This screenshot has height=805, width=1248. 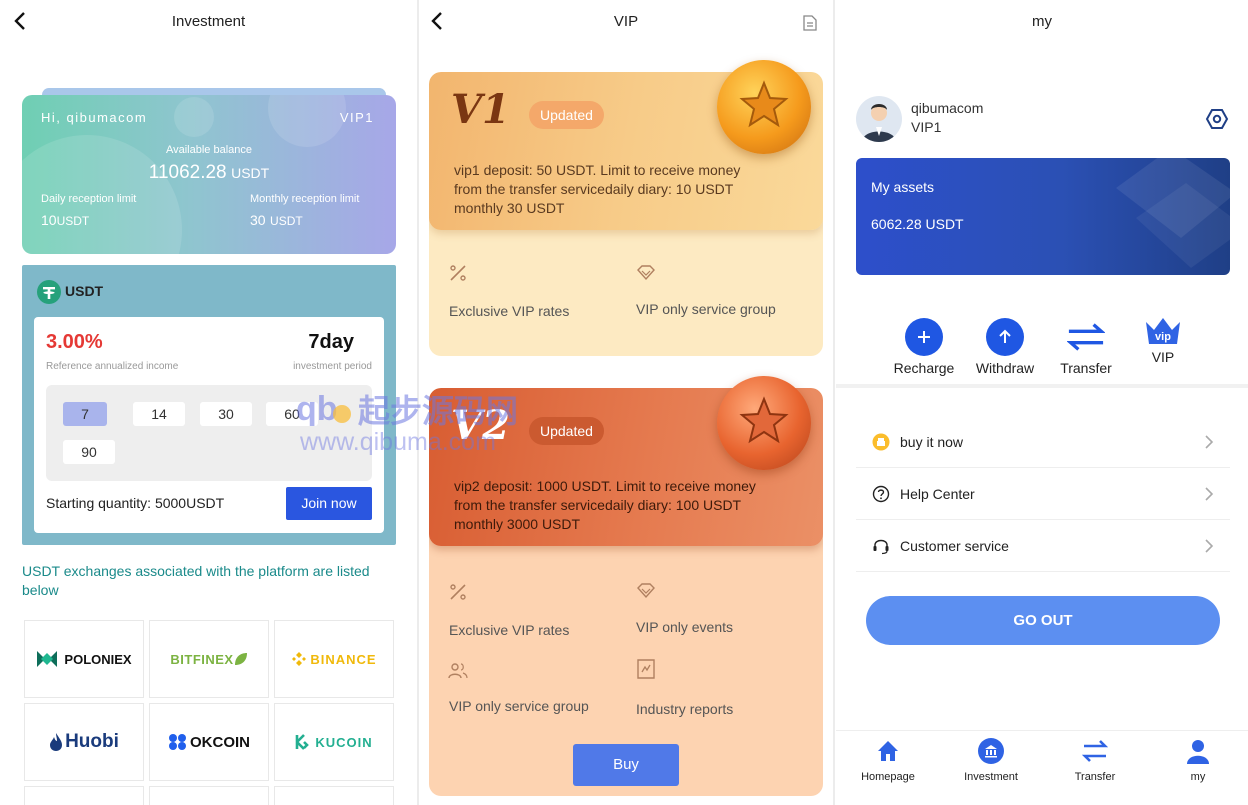 I want to click on page-title: my, so click(x=1042, y=21).